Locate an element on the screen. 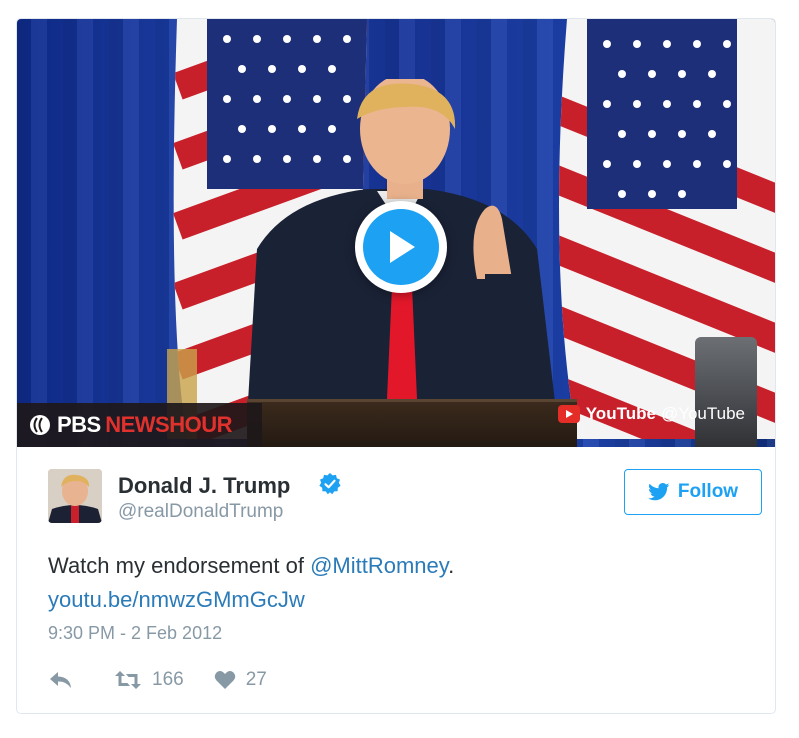 The width and height of the screenshot is (799, 738). youtube-icon is located at coordinates (568, 414).